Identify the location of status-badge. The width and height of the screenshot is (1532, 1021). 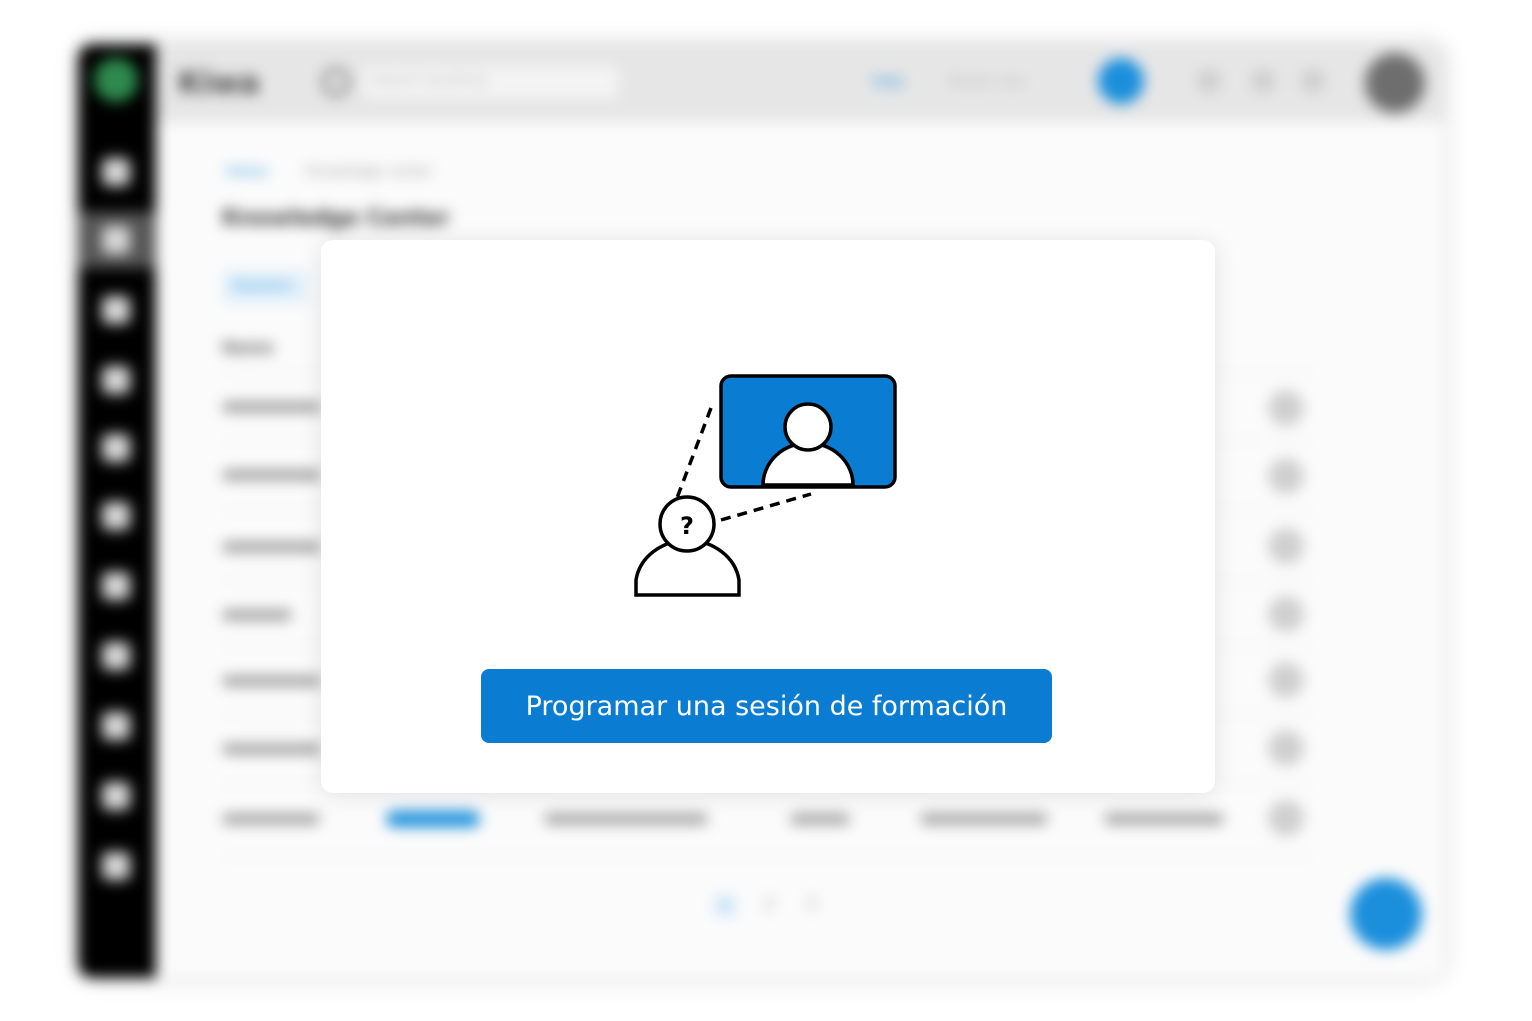
(433, 819).